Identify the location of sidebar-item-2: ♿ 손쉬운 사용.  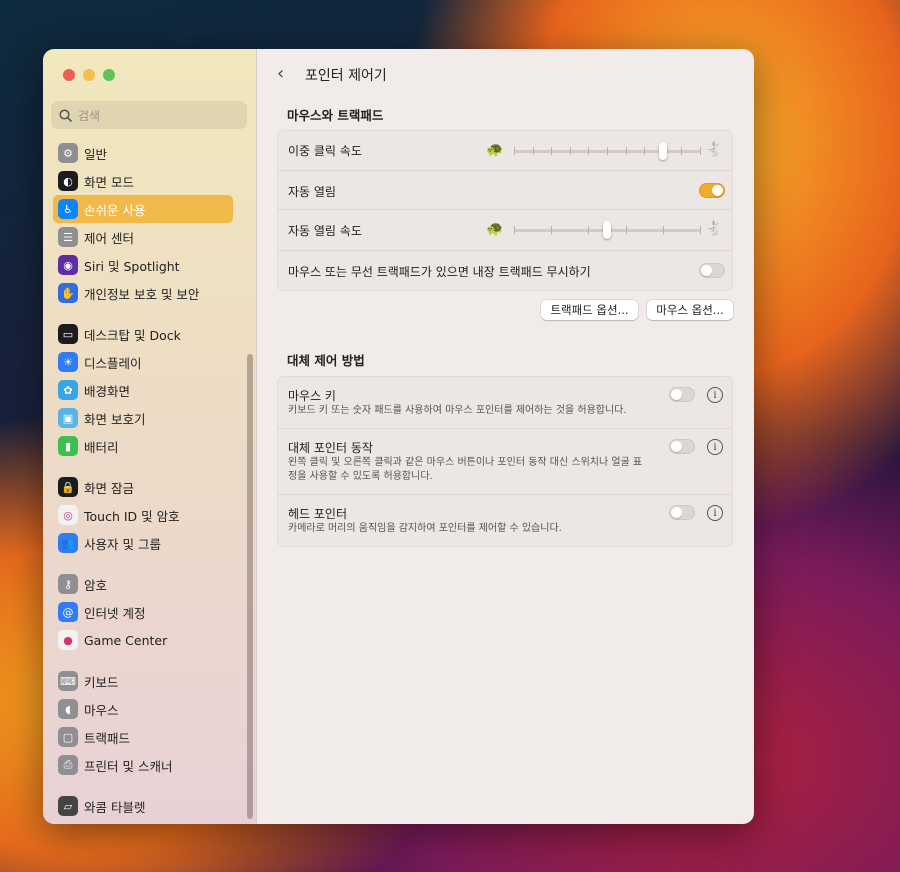
(143, 209).